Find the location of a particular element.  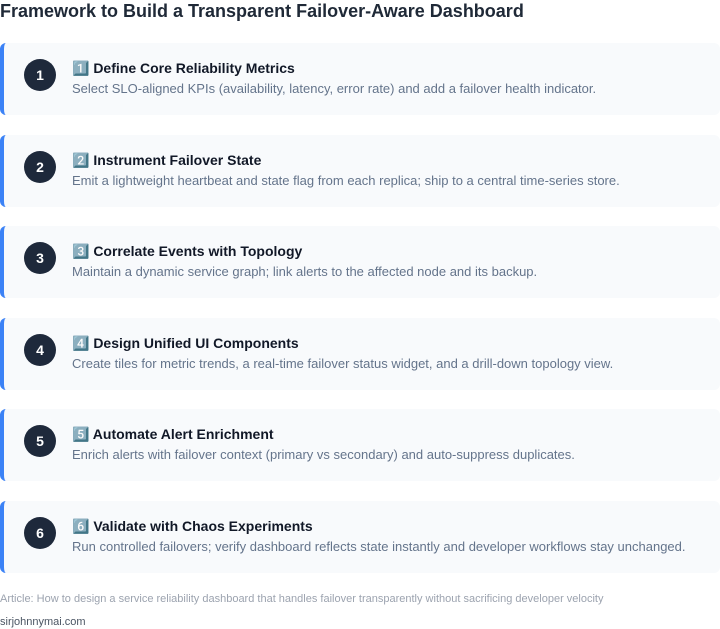

site-credit: sirjohnnymai.com is located at coordinates (43, 622).